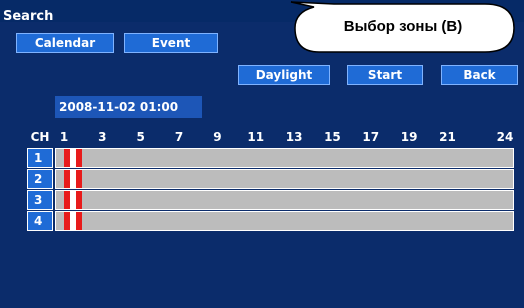 Image resolution: width=524 pixels, height=308 pixels. What do you see at coordinates (385, 75) in the screenshot?
I see `start-button: Start` at bounding box center [385, 75].